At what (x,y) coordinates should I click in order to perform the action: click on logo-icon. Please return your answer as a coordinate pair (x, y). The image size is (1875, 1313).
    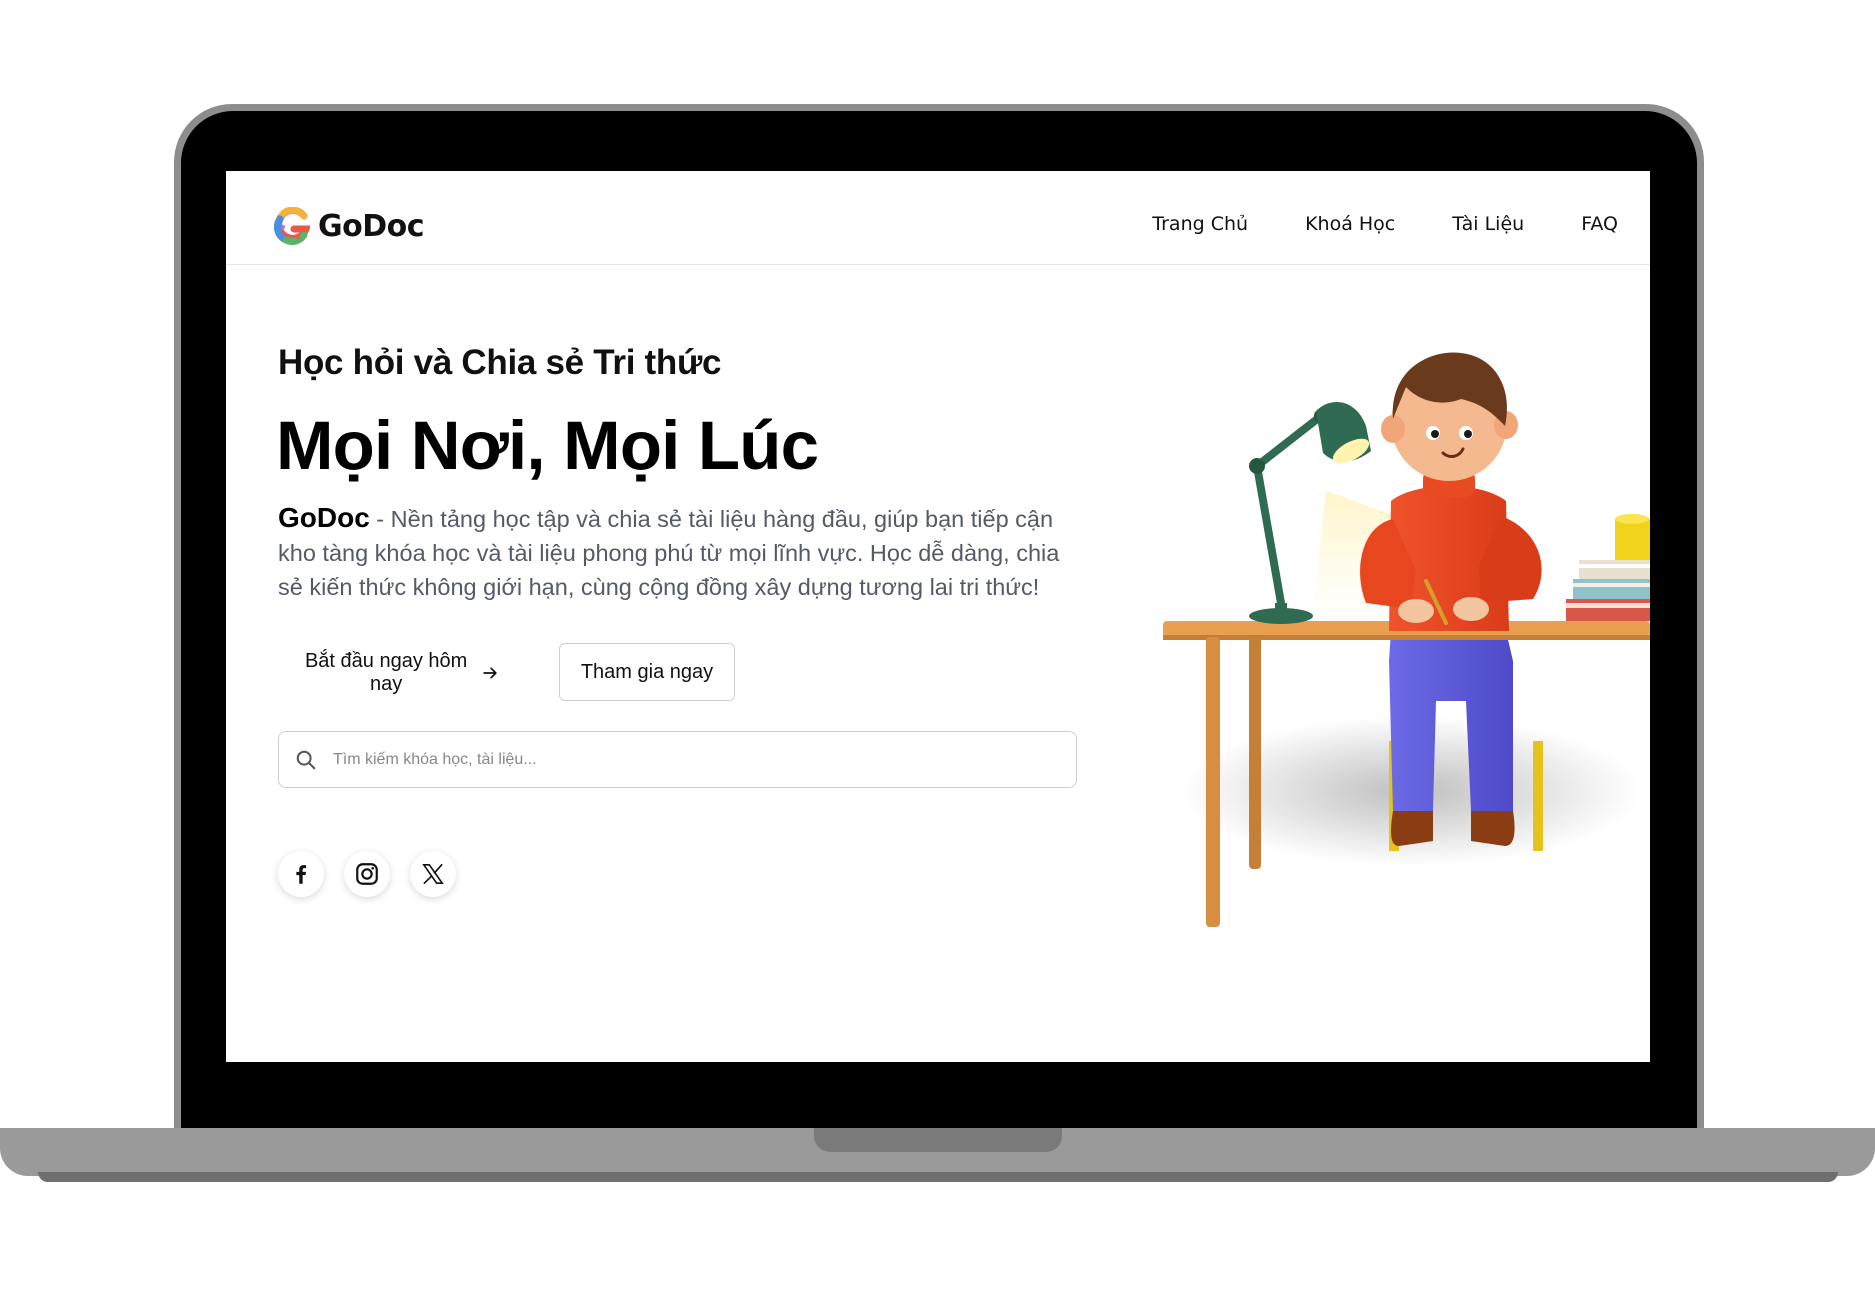
    Looking at the image, I should click on (292, 226).